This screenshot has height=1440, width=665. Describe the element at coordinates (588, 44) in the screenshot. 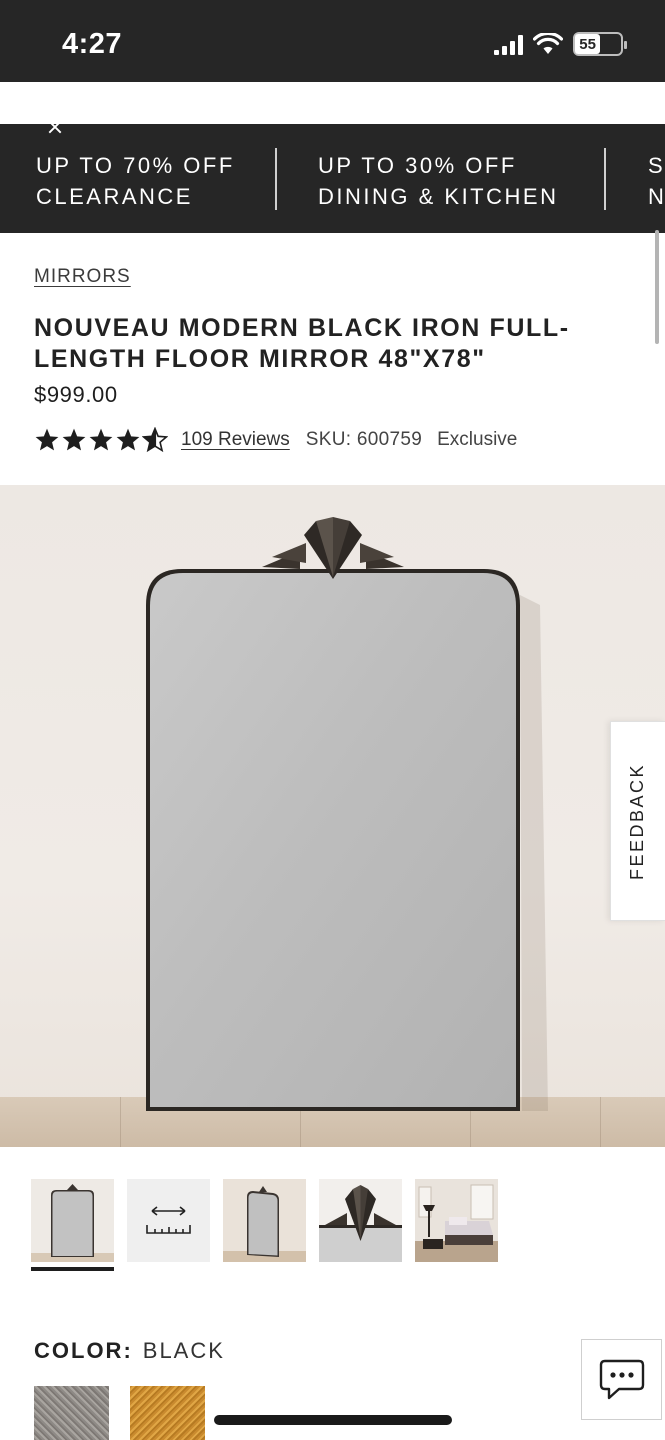

I see `battery-level: 55` at that location.